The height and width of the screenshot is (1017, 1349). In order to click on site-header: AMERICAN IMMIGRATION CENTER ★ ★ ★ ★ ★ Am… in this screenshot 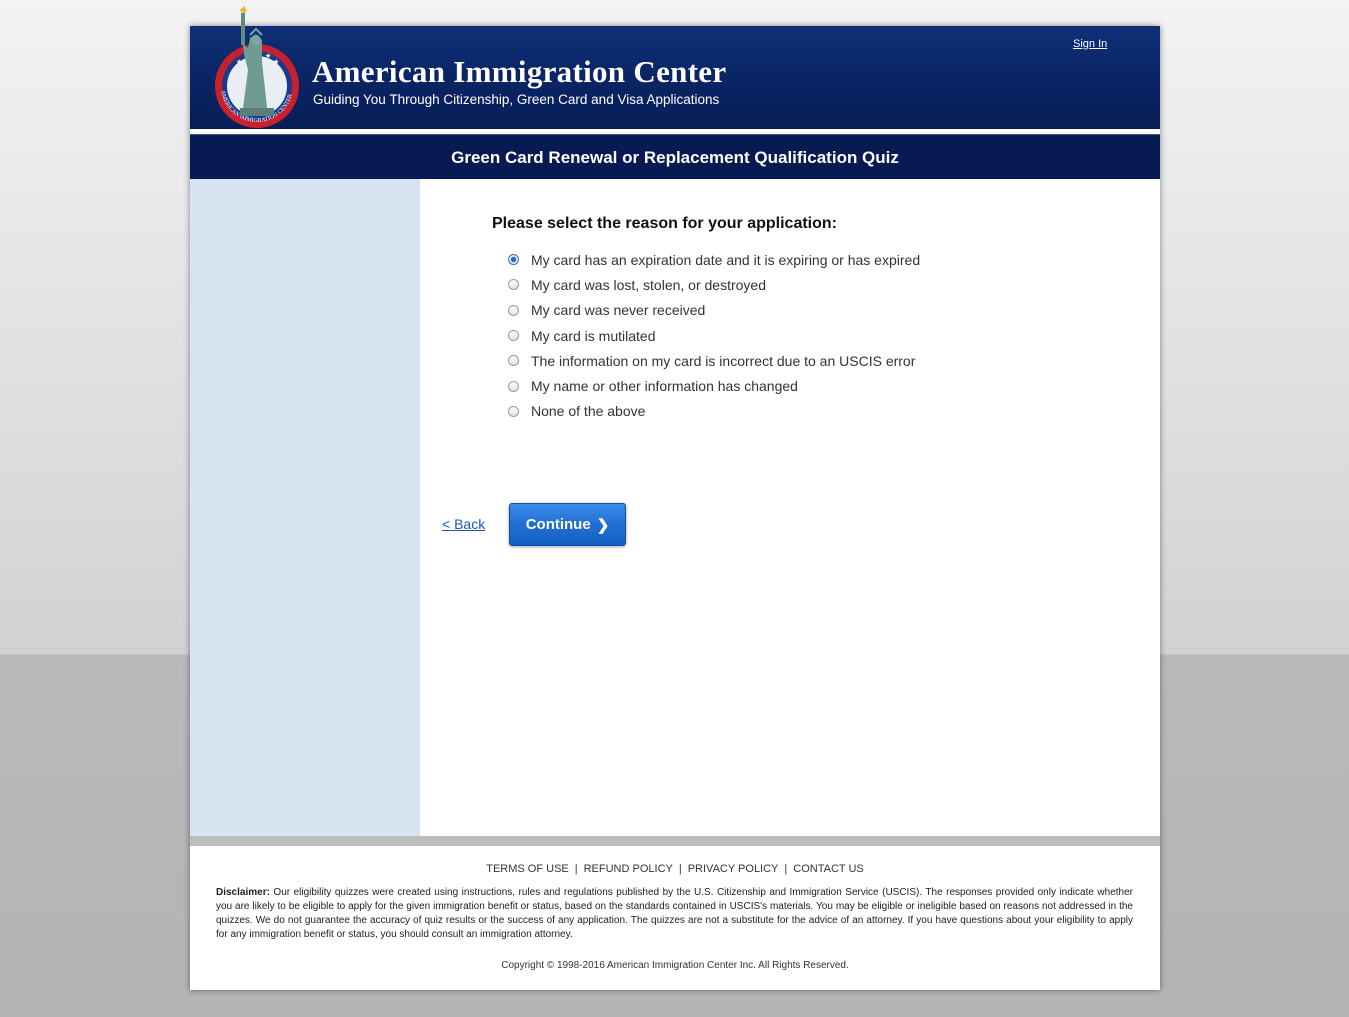, I will do `click(675, 67)`.